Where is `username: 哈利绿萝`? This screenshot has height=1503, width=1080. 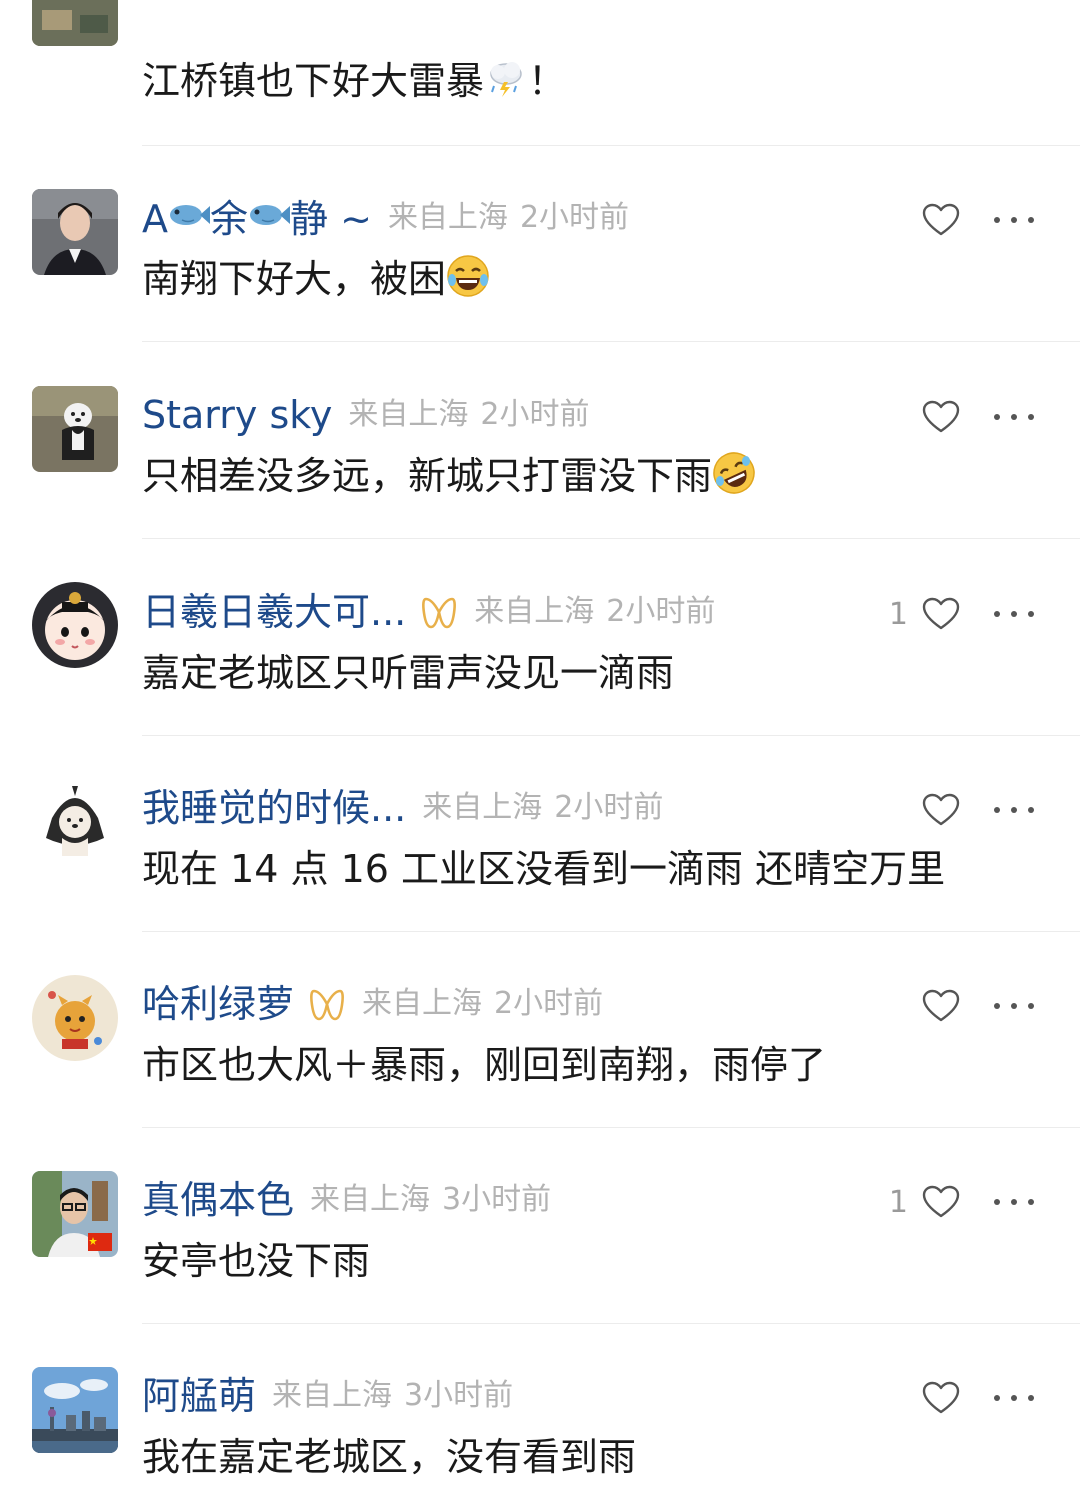
username: 哈利绿萝 is located at coordinates (218, 1004).